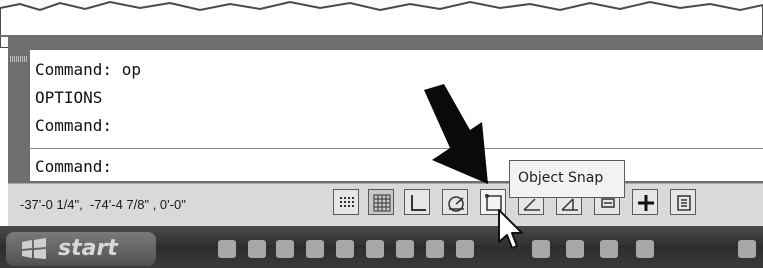  I want to click on snap-mode-button, so click(346, 202).